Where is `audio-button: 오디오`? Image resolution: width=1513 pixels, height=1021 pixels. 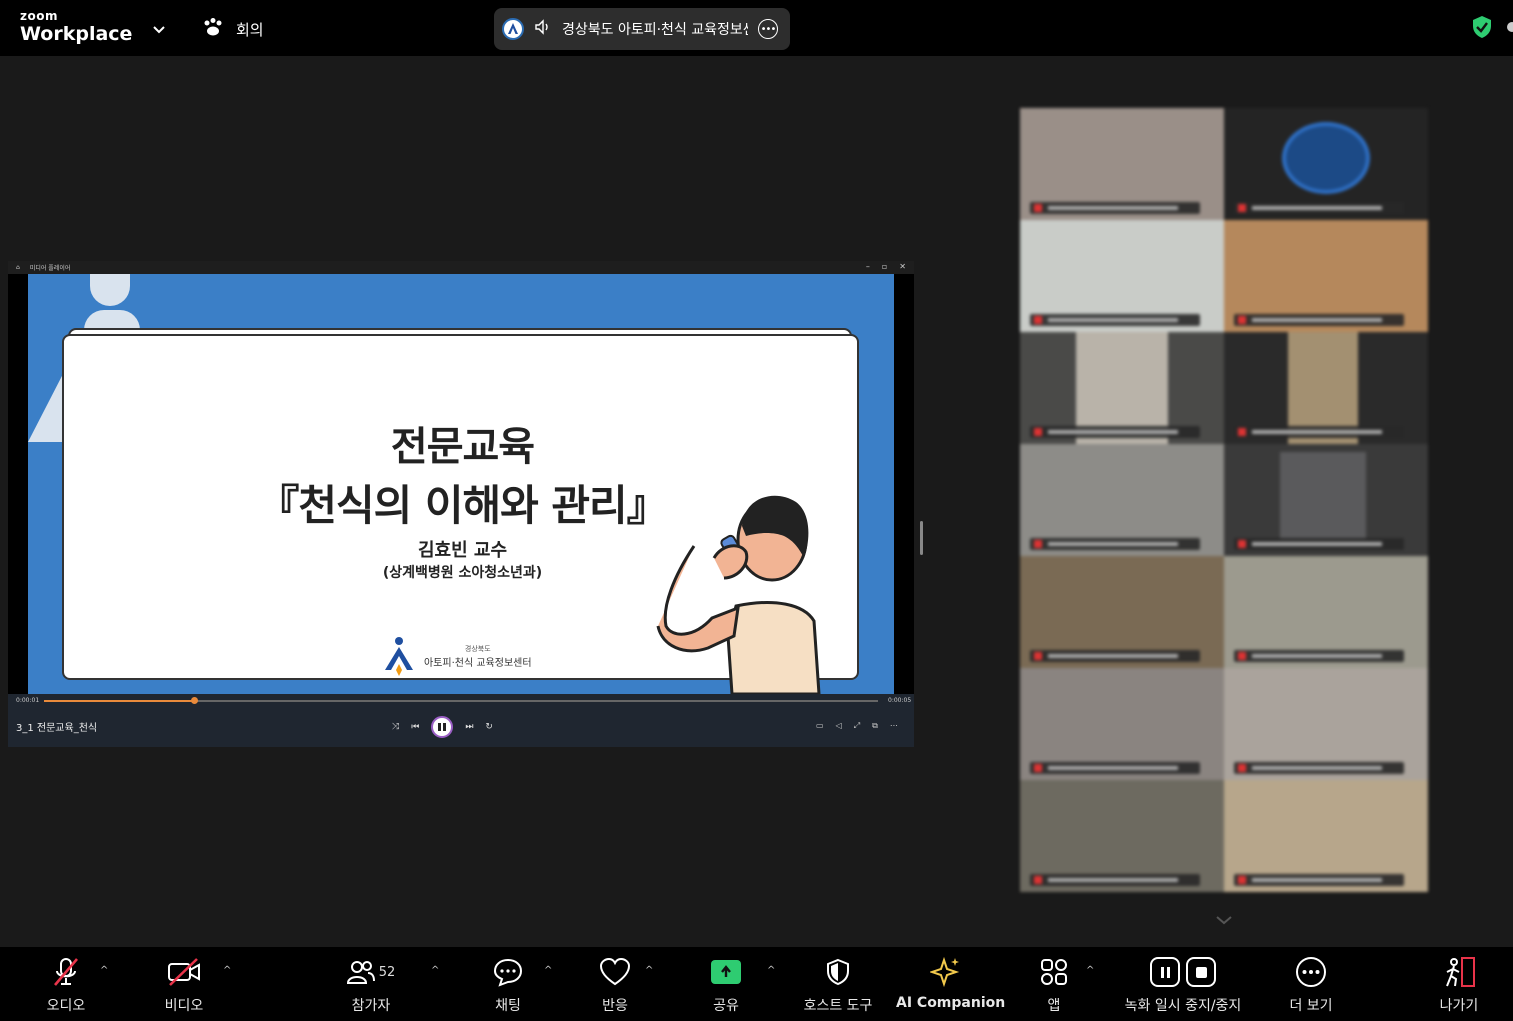
audio-button: 오디오 is located at coordinates (66, 985).